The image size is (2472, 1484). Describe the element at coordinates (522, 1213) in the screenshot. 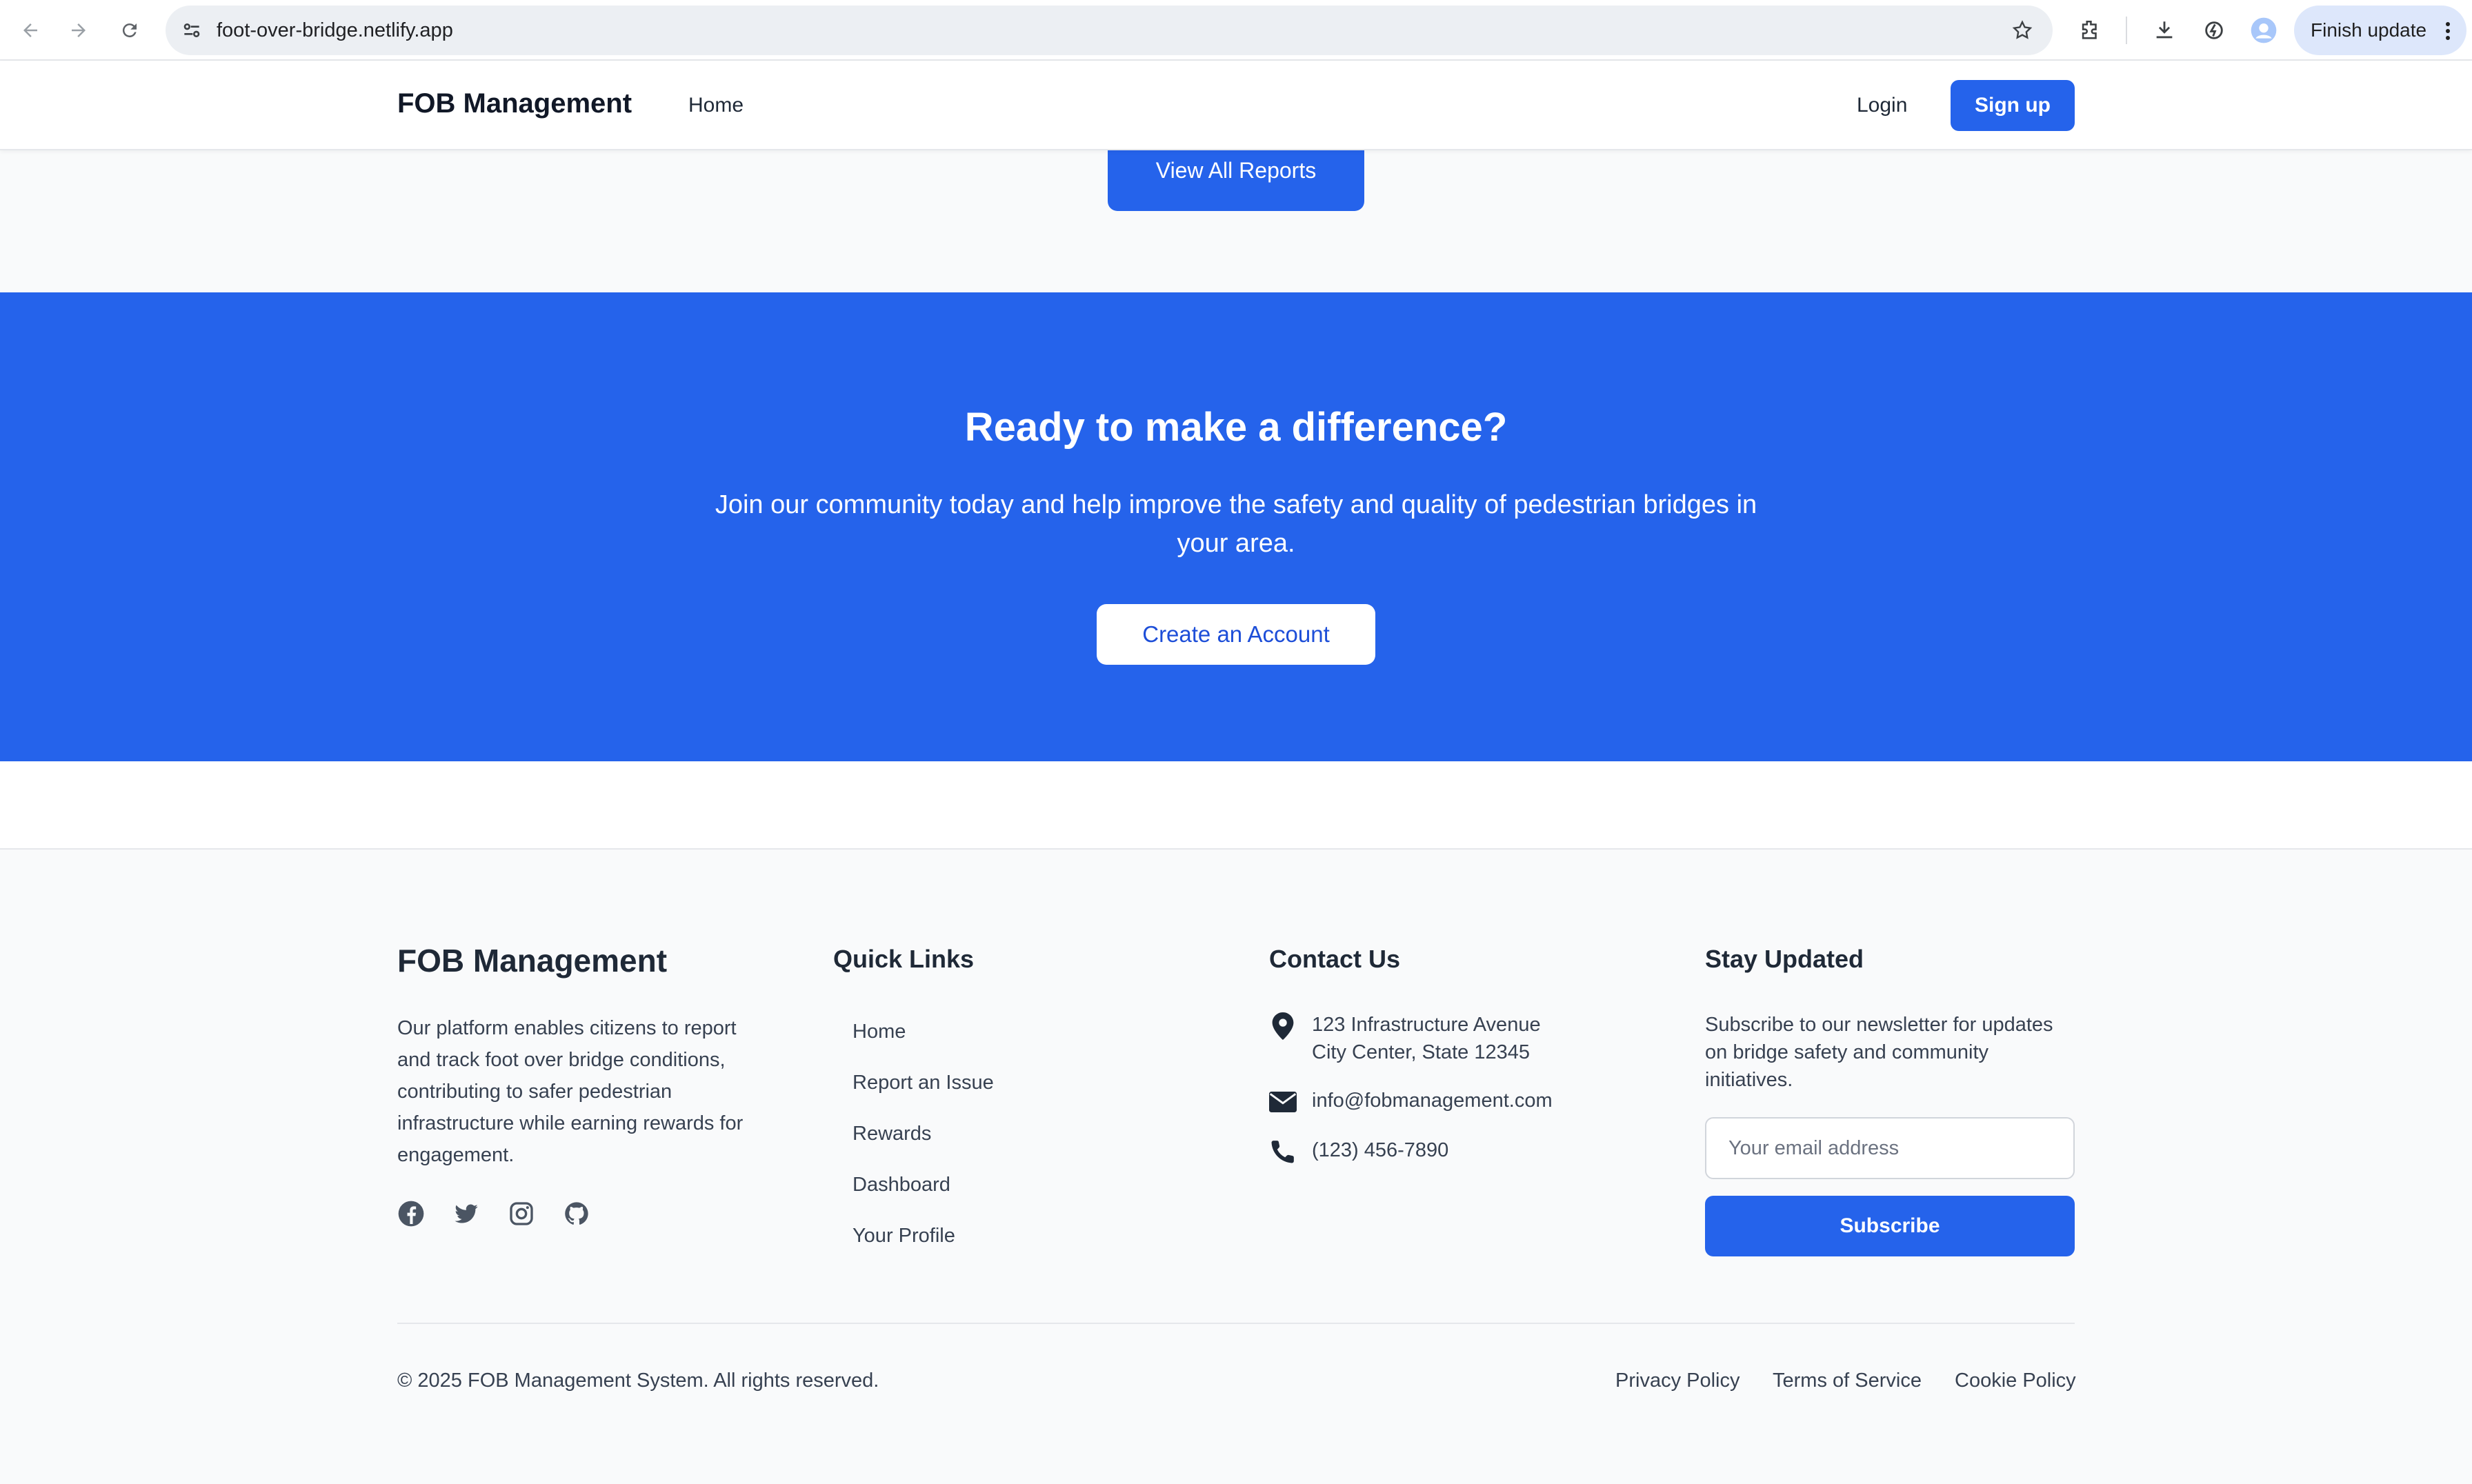

I see `instagram-icon` at that location.